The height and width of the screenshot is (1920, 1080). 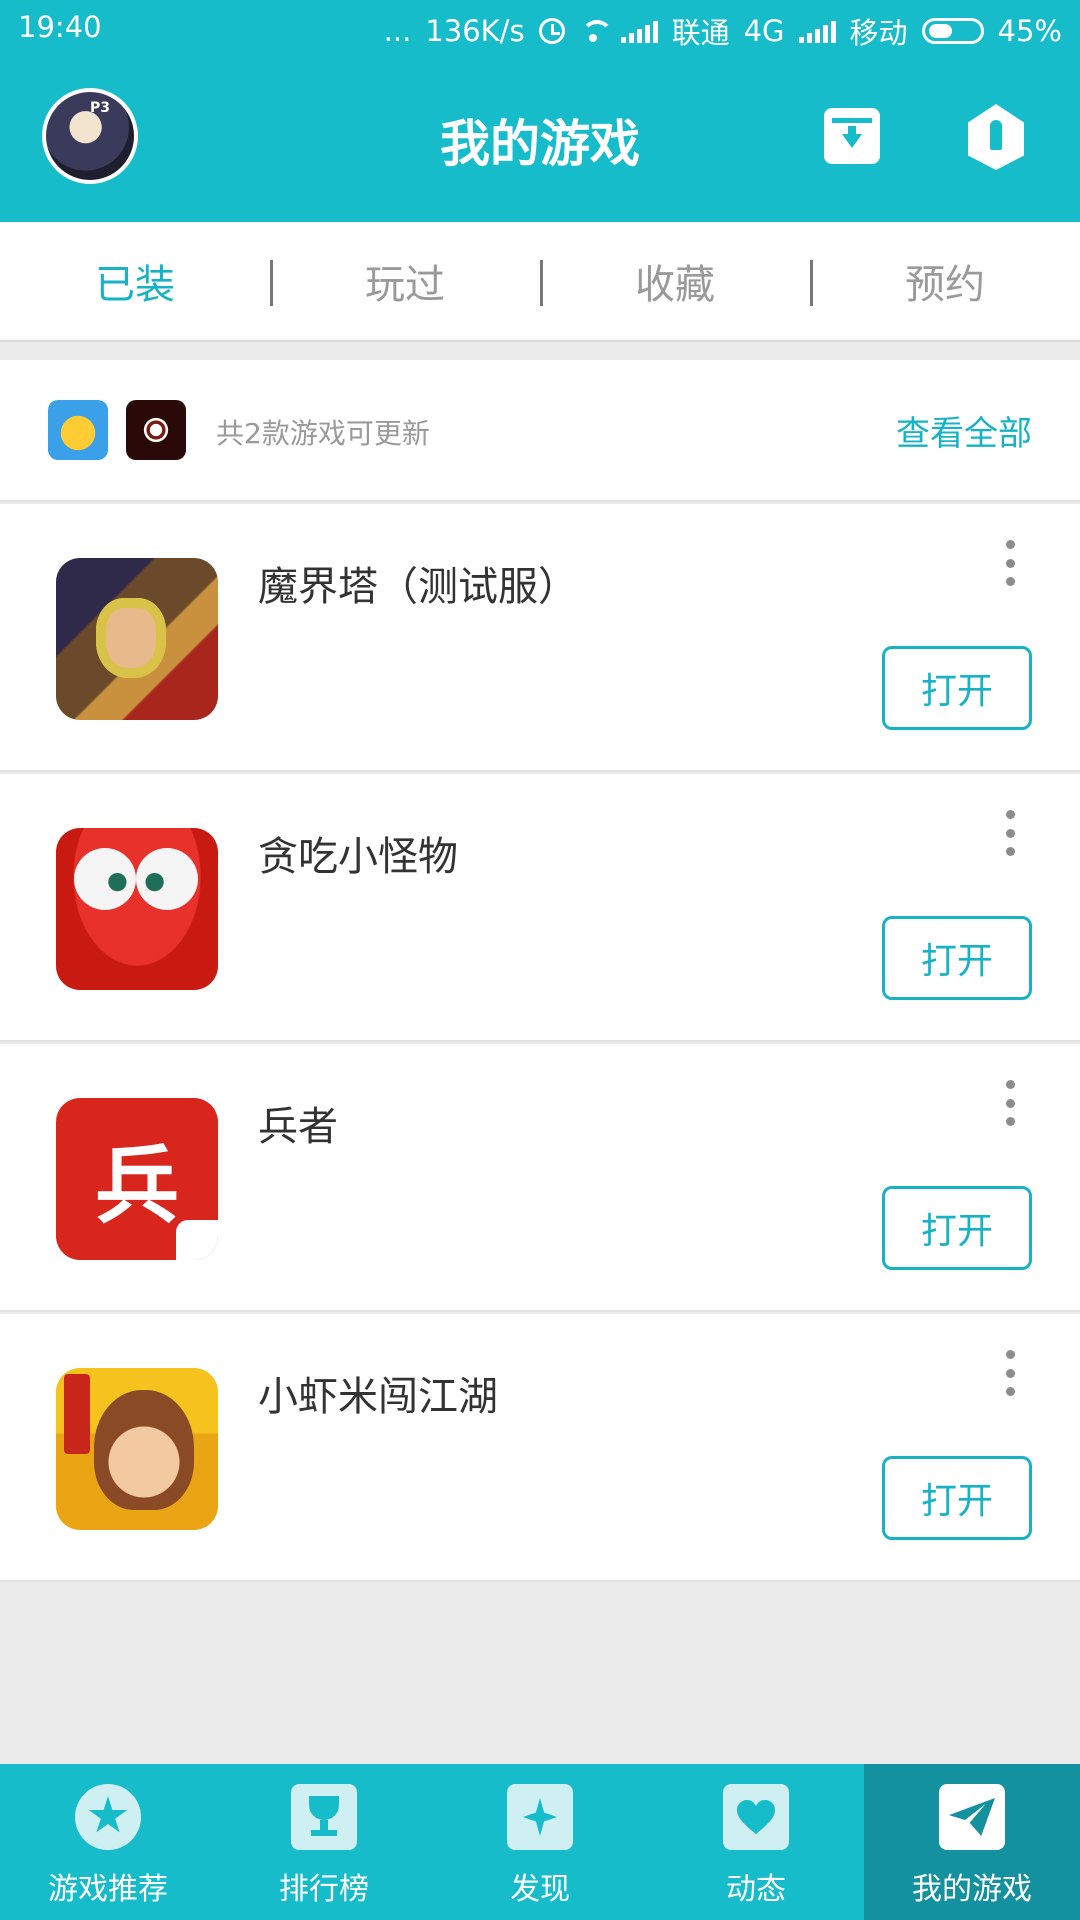 I want to click on game-icon-xiaoxiami, so click(x=137, y=1449).